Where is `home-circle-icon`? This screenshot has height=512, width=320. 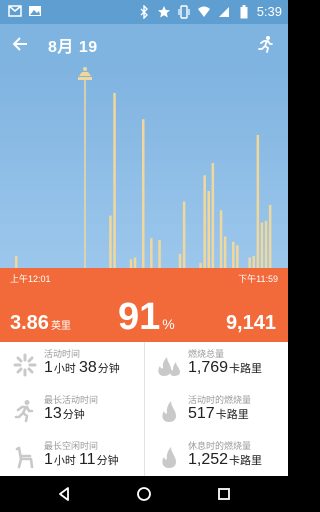 home-circle-icon is located at coordinates (144, 494).